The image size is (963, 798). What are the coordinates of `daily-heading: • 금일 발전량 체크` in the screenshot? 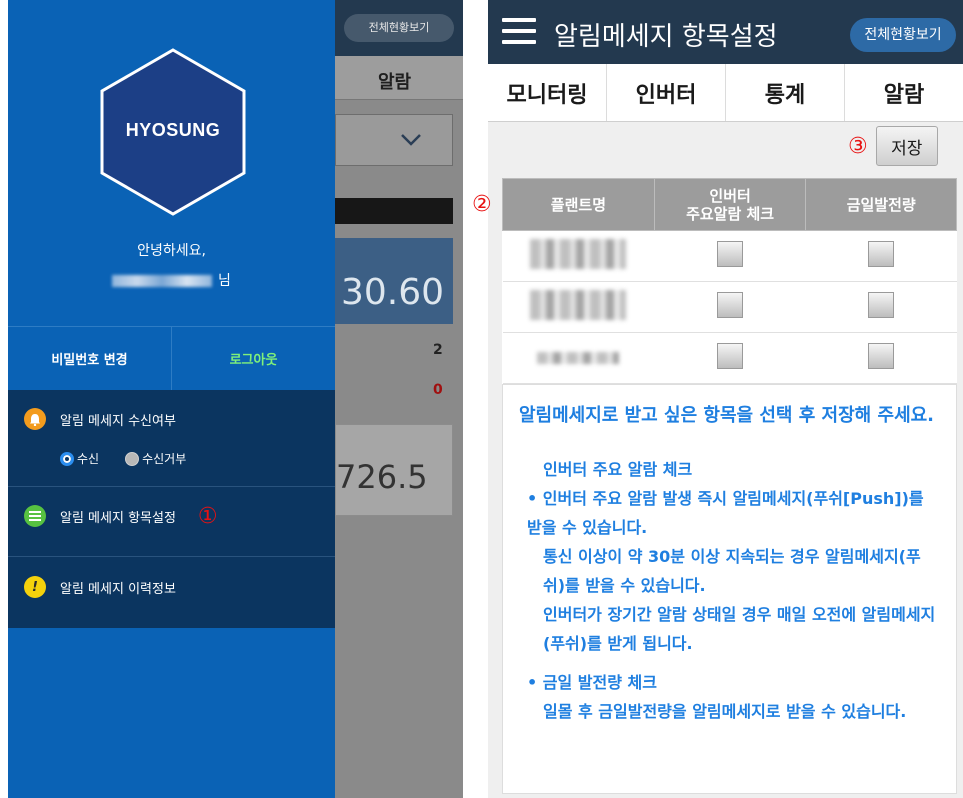 It's located at (592, 682).